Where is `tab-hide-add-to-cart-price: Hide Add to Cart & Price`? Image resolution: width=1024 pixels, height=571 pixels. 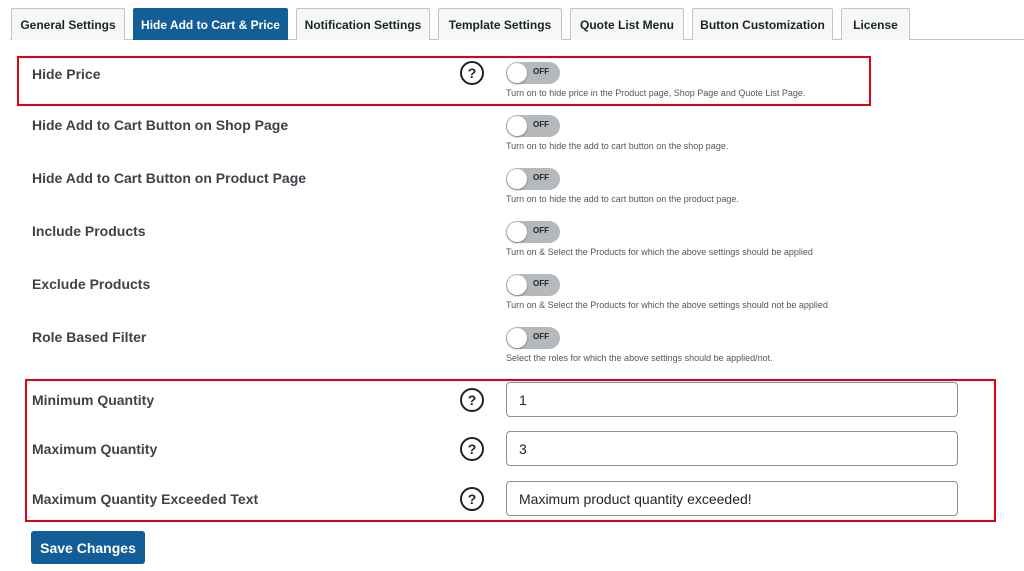
tab-hide-add-to-cart-price: Hide Add to Cart & Price is located at coordinates (210, 24).